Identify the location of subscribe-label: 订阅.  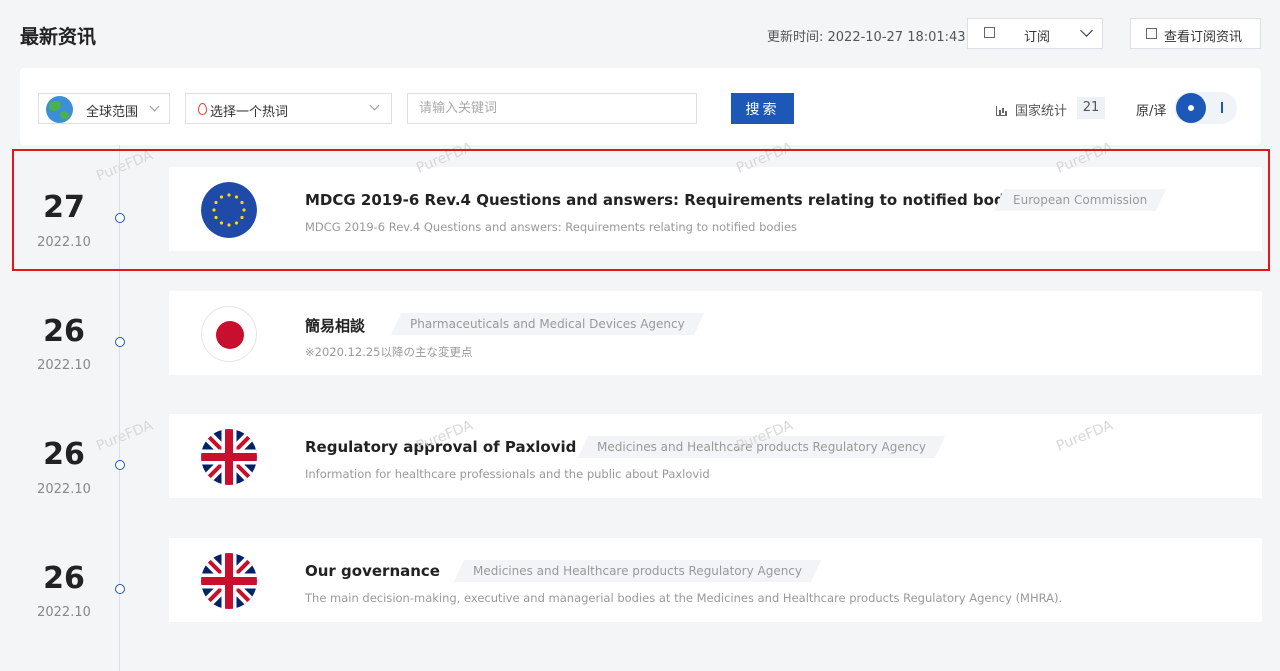
(1037, 37).